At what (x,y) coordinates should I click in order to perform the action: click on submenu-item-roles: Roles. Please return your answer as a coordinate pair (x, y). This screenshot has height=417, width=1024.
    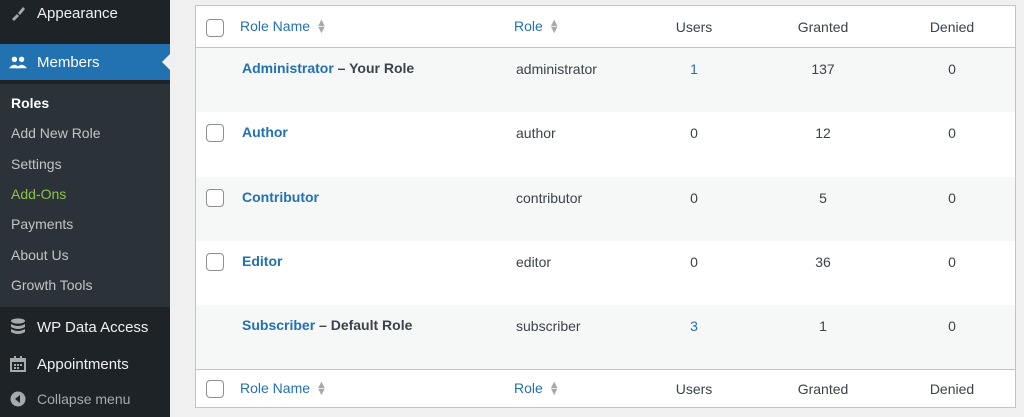
    Looking at the image, I should click on (30, 103).